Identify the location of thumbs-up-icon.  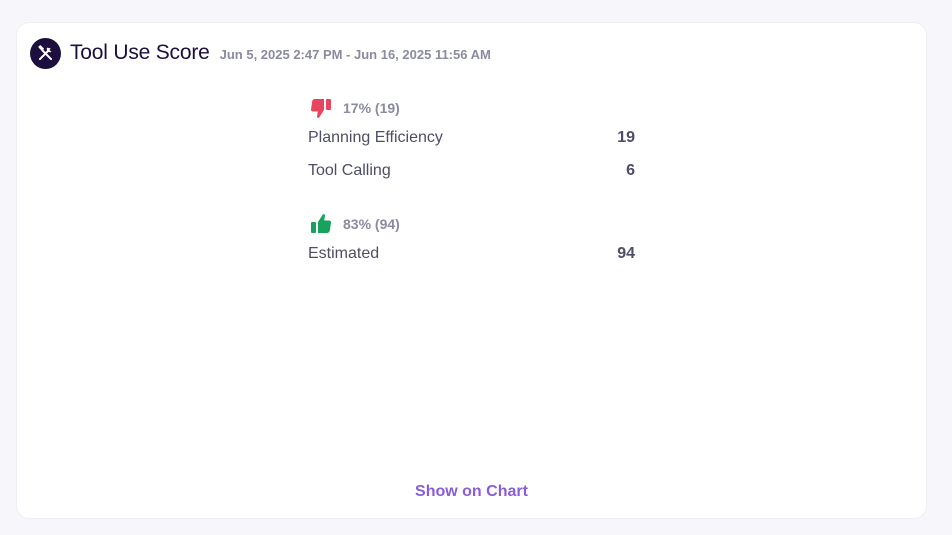
(321, 224).